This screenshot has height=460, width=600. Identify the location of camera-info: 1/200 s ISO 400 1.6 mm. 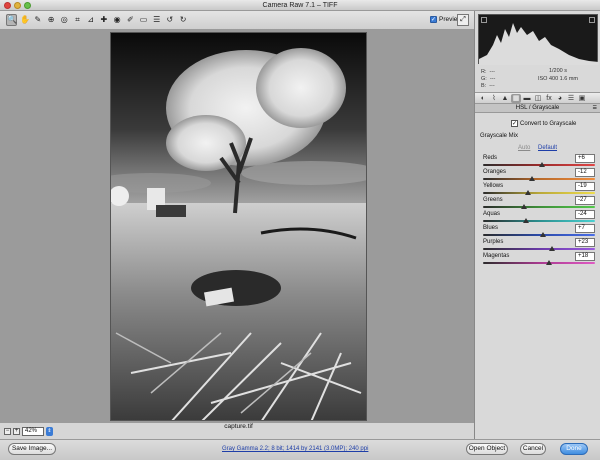
(558, 75).